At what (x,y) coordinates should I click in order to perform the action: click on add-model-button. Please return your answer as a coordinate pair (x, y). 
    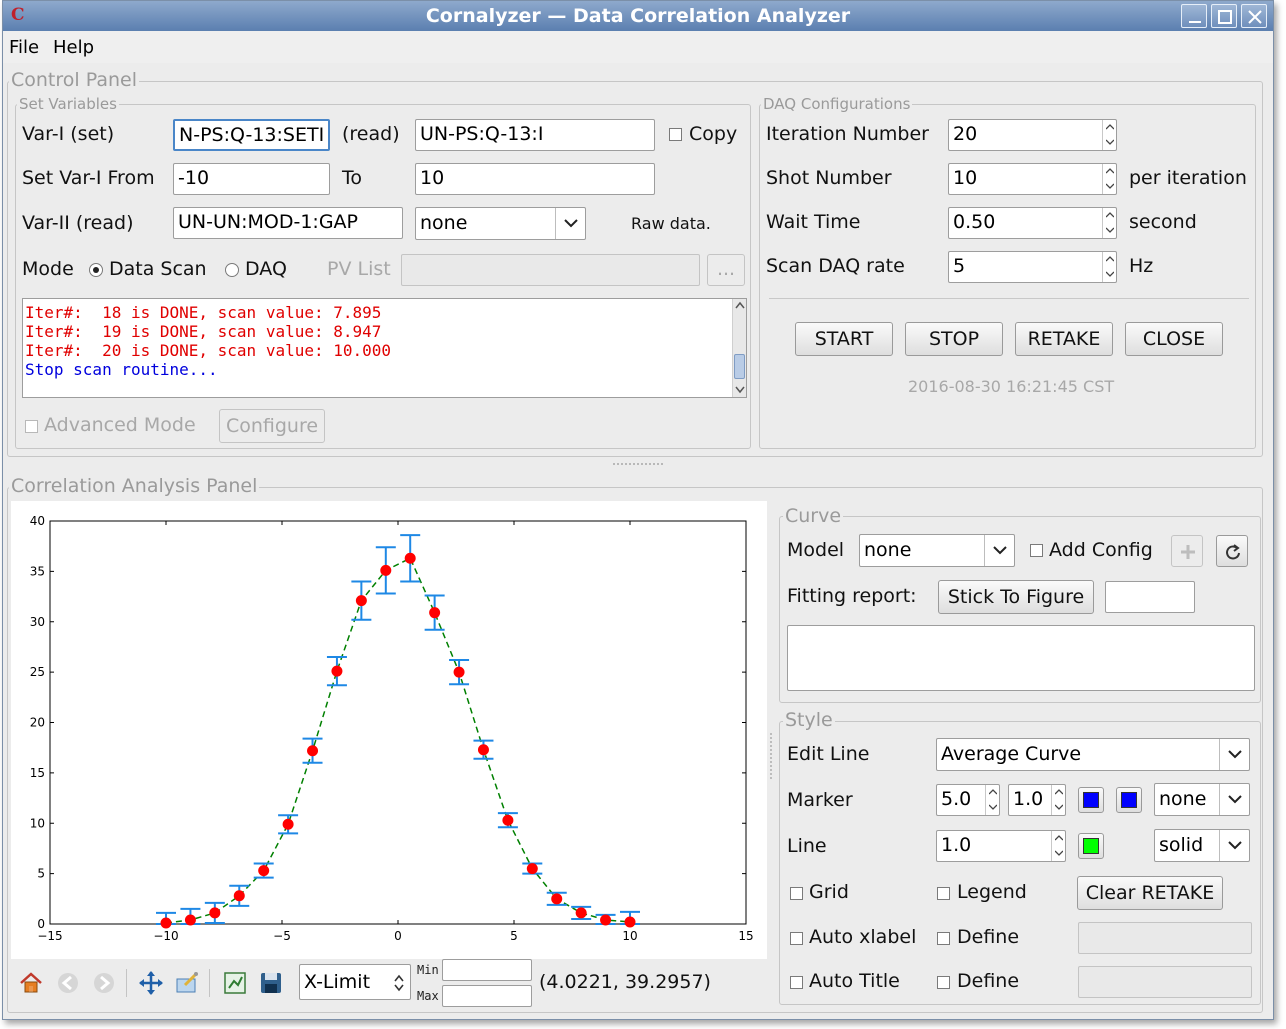
    Looking at the image, I should click on (1187, 551).